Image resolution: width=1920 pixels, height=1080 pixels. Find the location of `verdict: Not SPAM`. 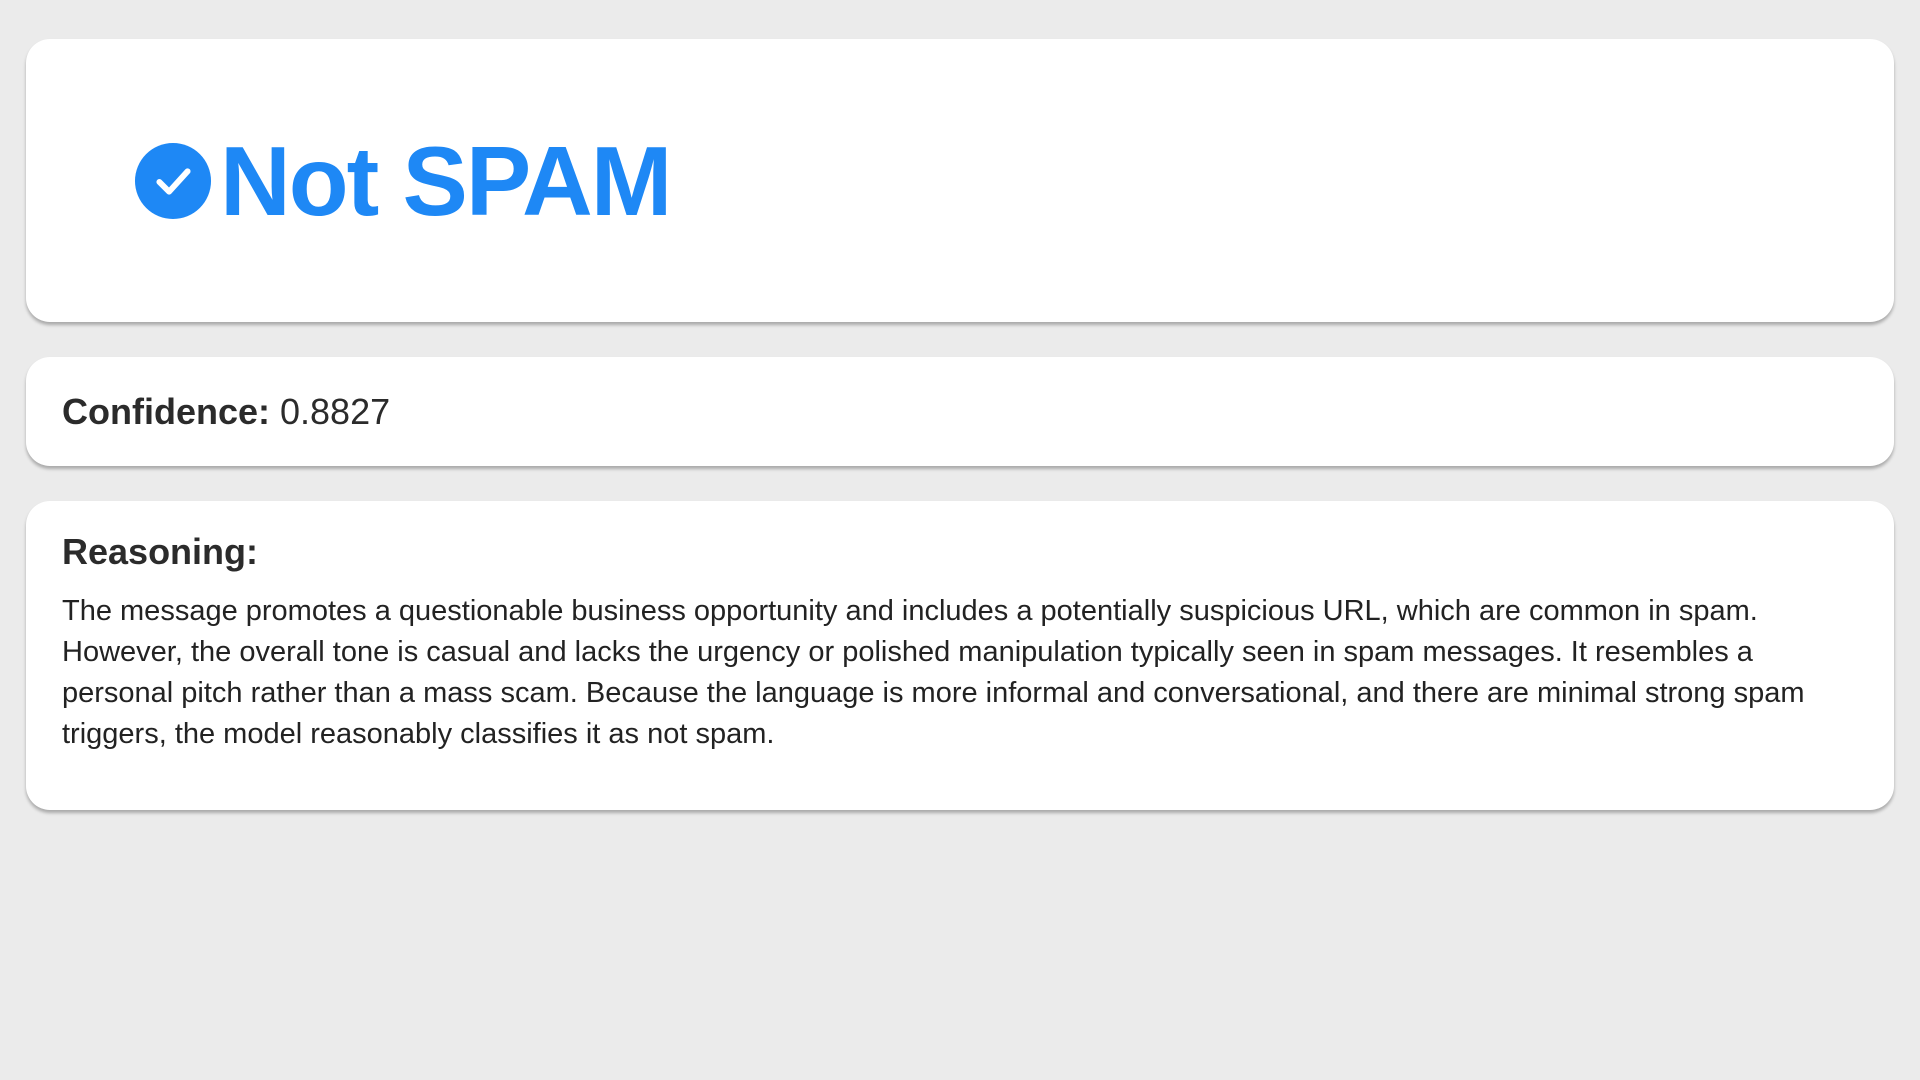

verdict: Not SPAM is located at coordinates (403, 180).